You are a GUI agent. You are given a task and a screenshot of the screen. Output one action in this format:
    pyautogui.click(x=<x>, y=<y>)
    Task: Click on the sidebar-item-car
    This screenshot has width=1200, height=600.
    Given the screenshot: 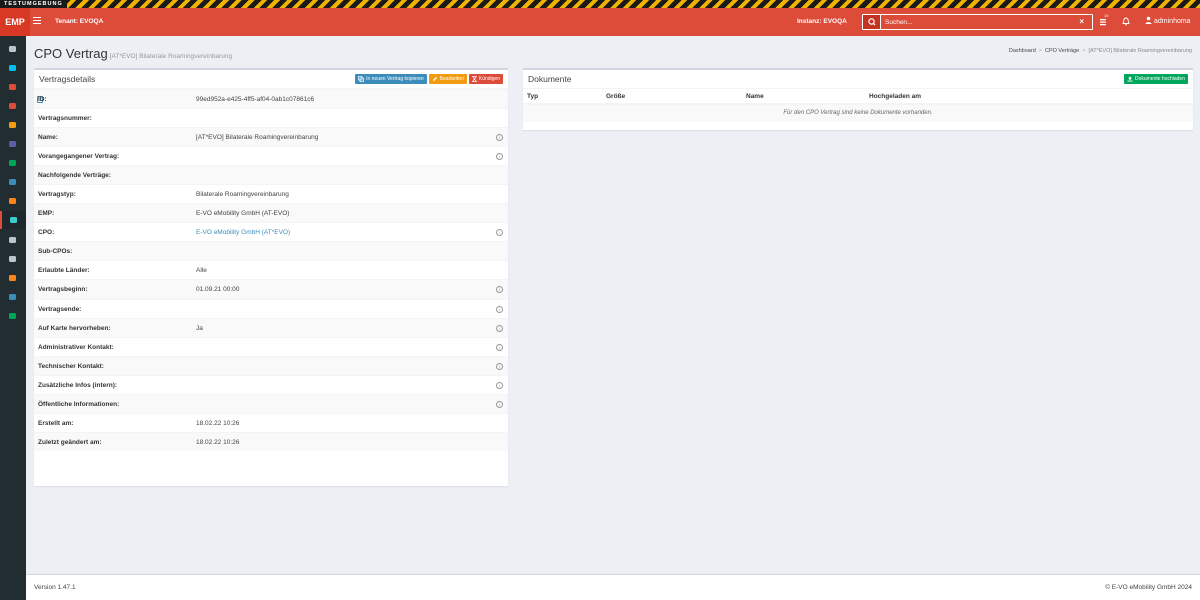 What is the action you would take?
    pyautogui.click(x=12, y=239)
    